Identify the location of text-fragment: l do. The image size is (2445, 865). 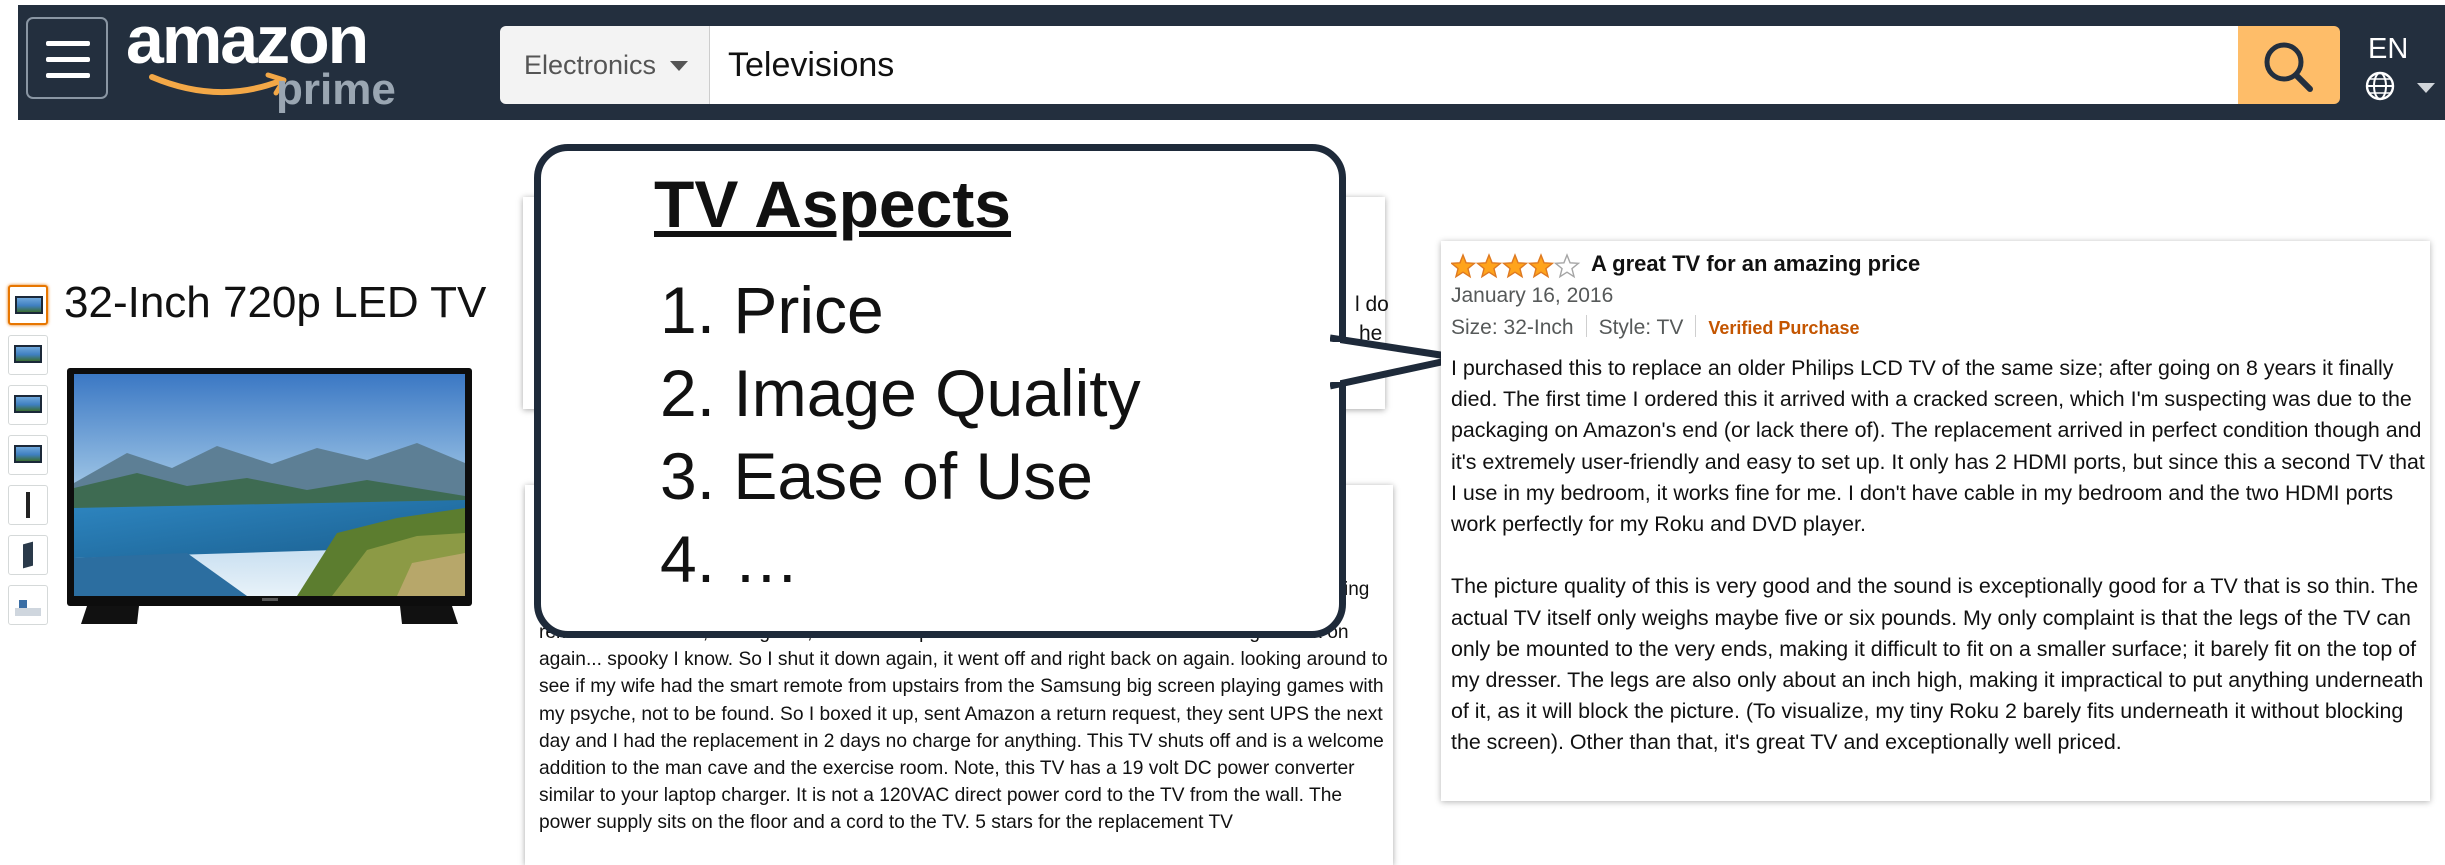
(1372, 304).